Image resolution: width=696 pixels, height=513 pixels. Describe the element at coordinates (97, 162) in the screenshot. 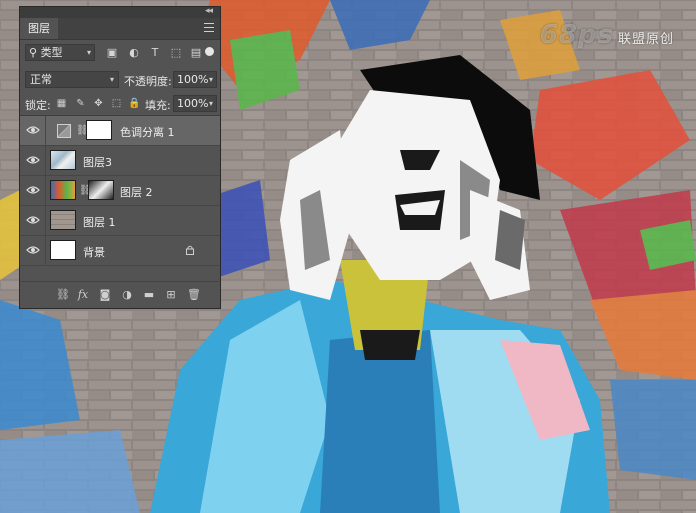

I see `layer-name: 图层3` at that location.